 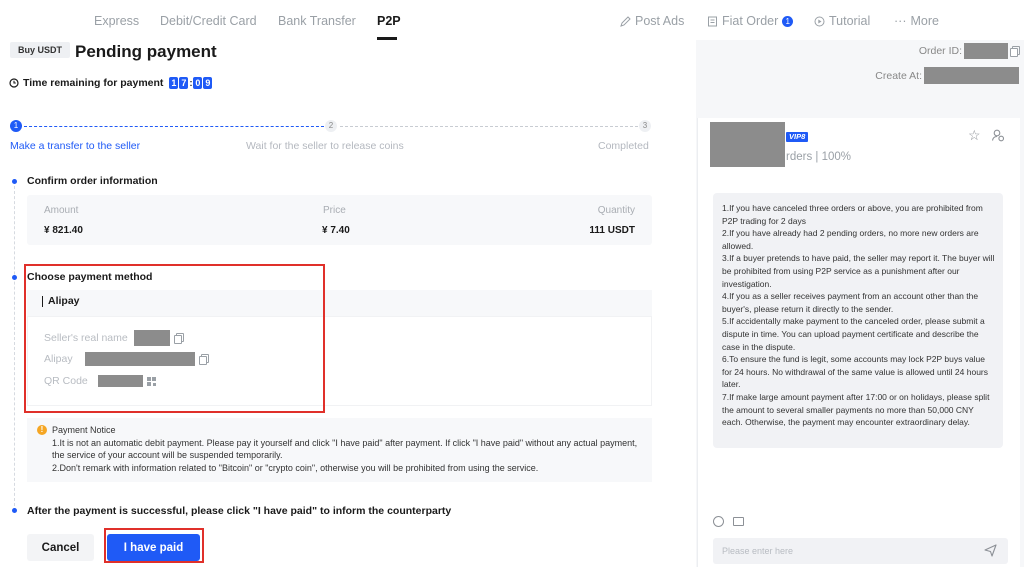 What do you see at coordinates (850, 21) in the screenshot?
I see `tutorial-label: Tutorial` at bounding box center [850, 21].